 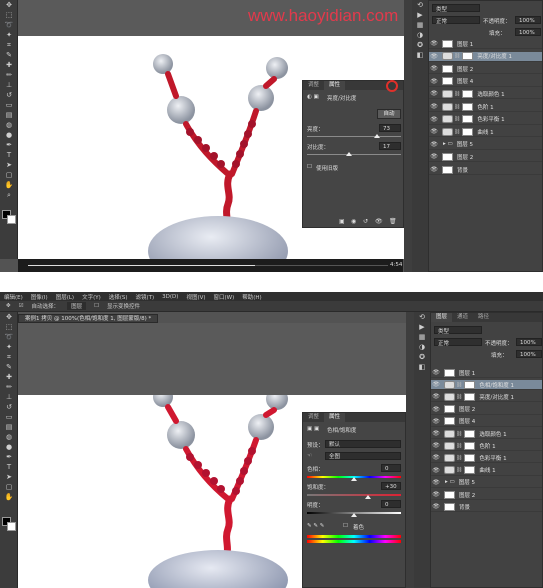 I want to click on video-controls: 4:54, so click(x=210, y=265).